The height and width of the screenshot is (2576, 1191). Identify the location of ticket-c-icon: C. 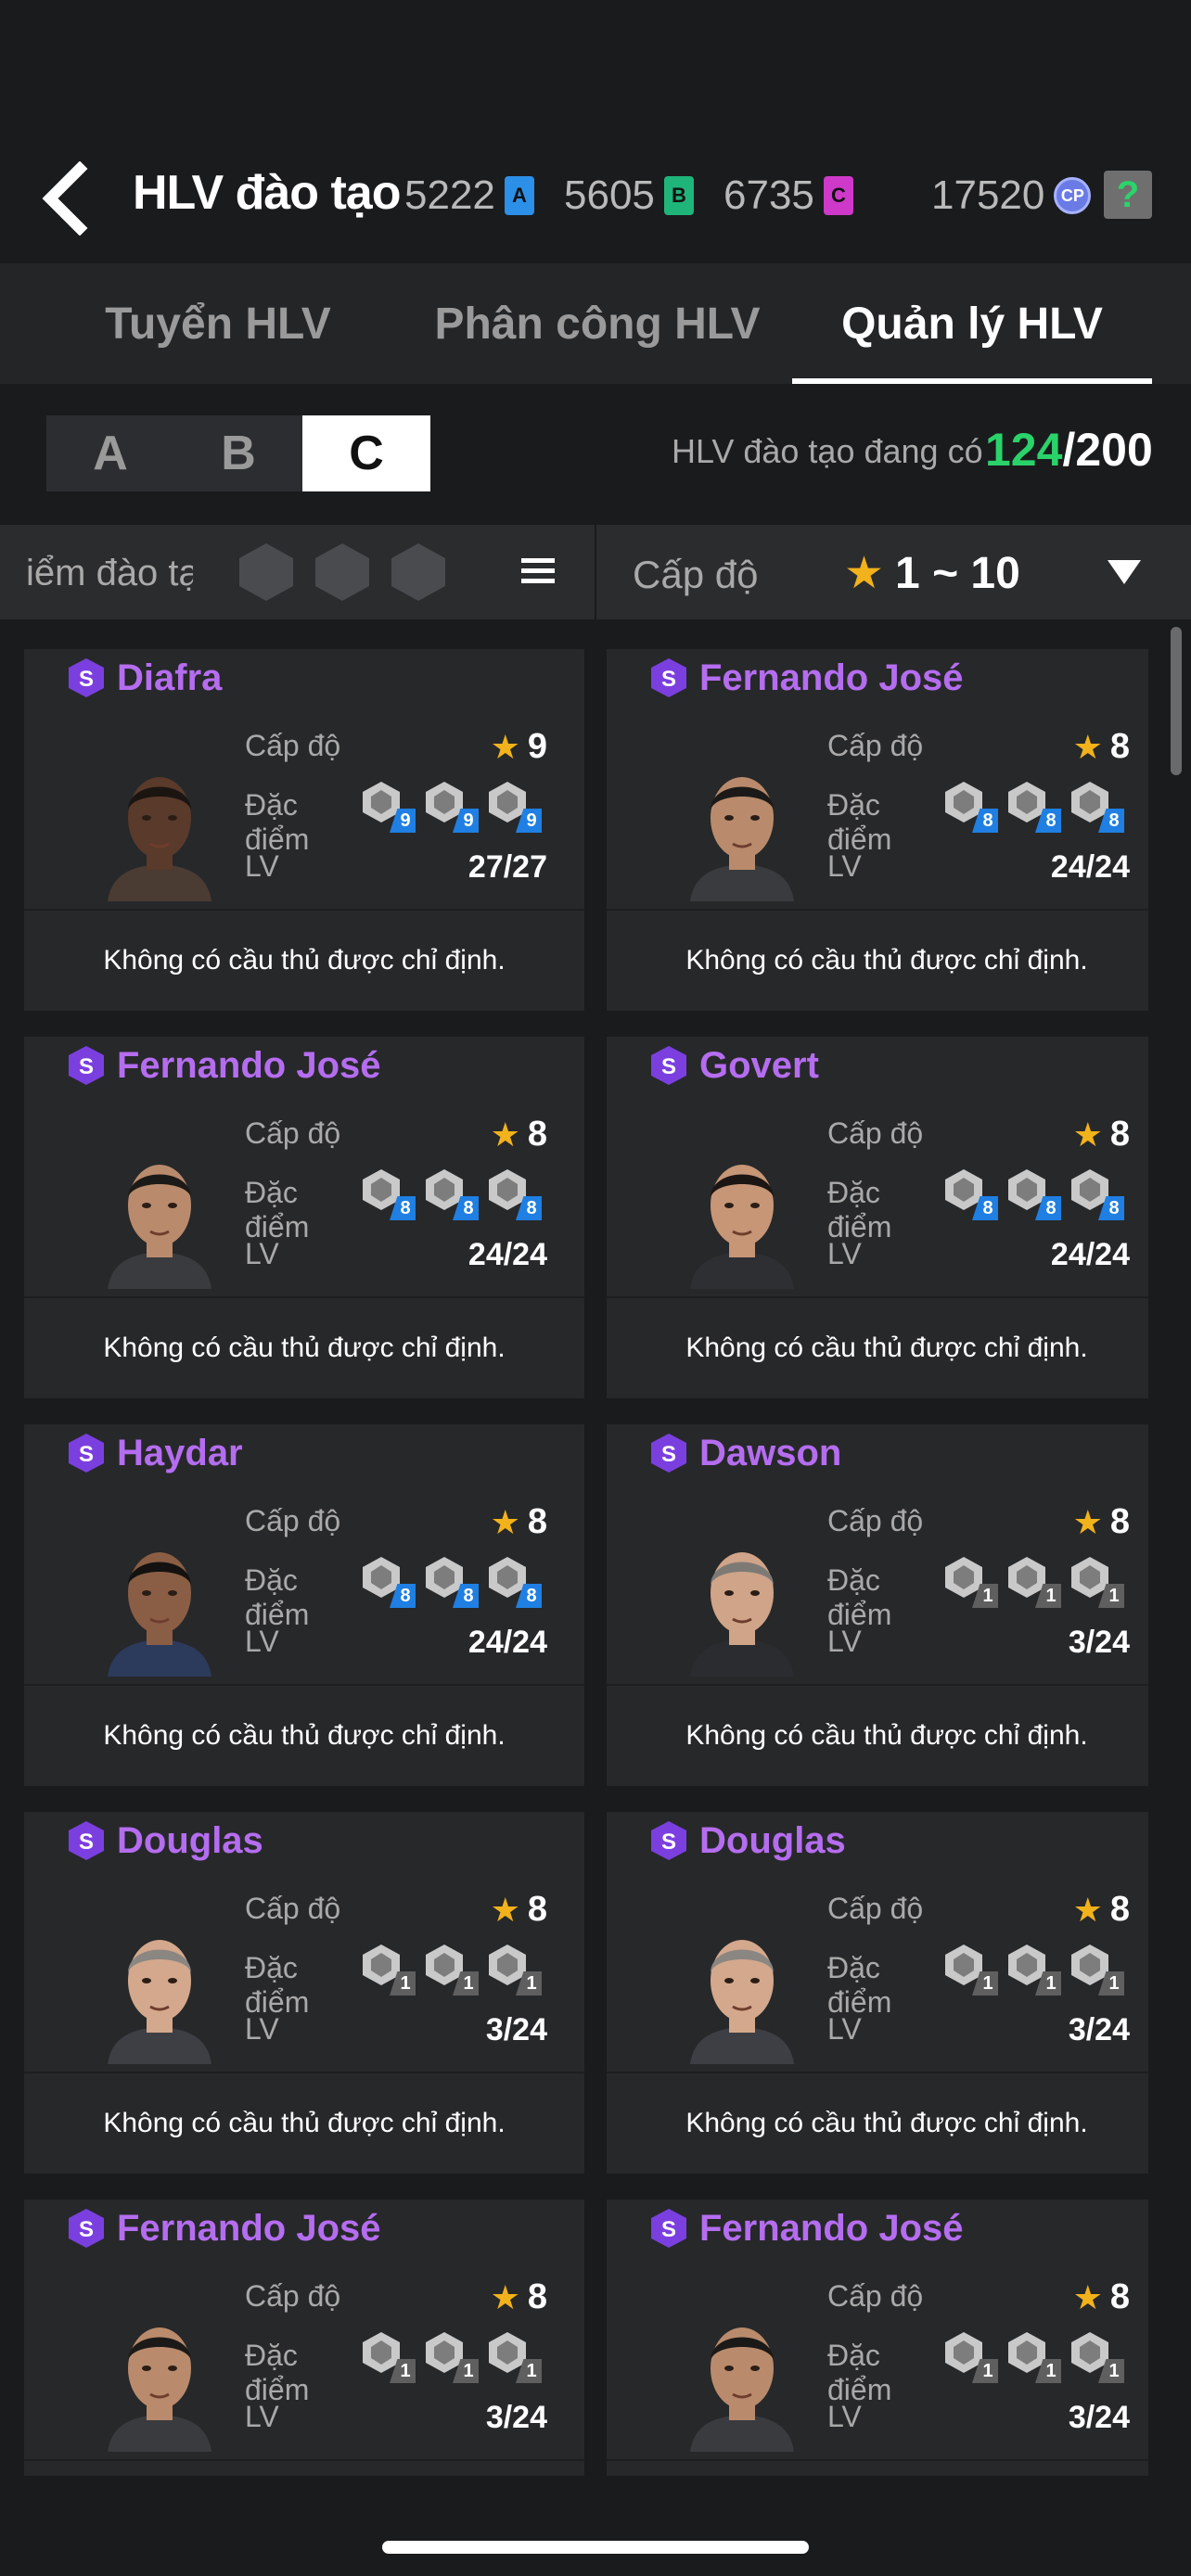
(838, 196).